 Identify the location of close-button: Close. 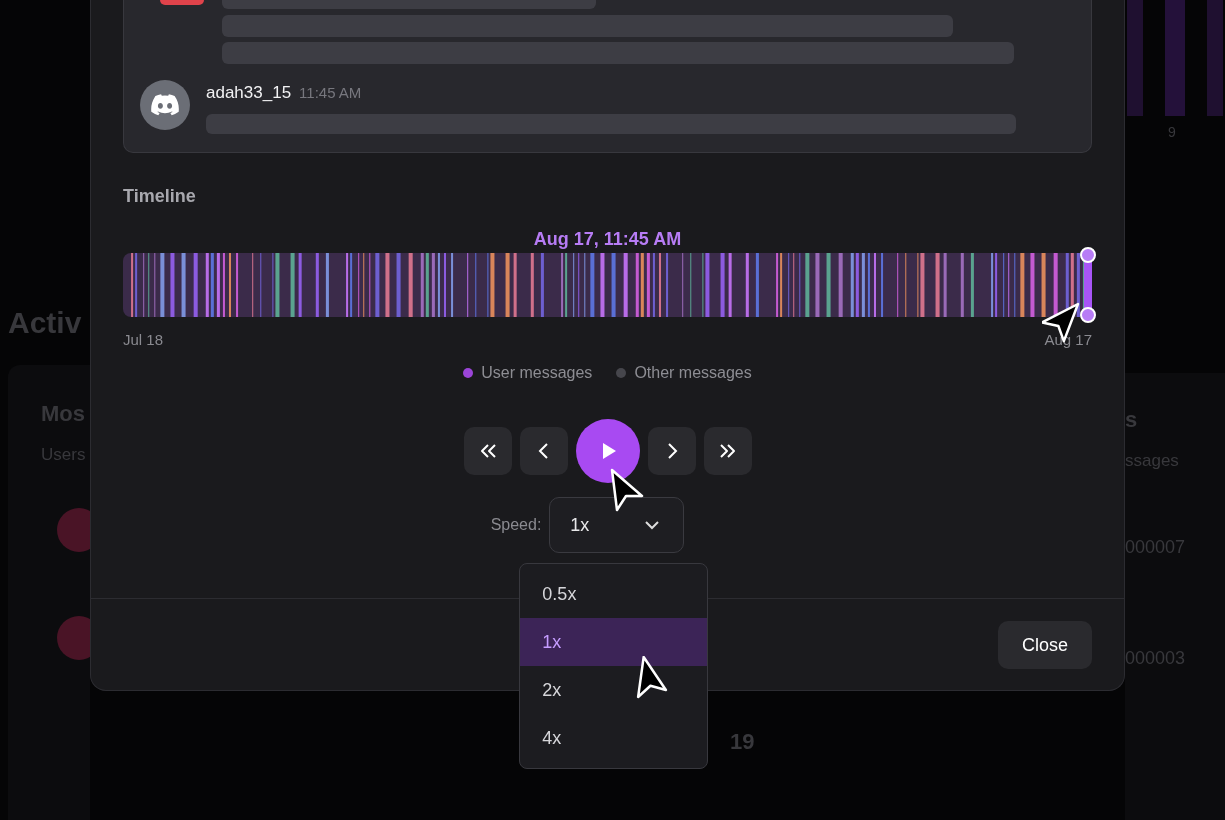
(1045, 645).